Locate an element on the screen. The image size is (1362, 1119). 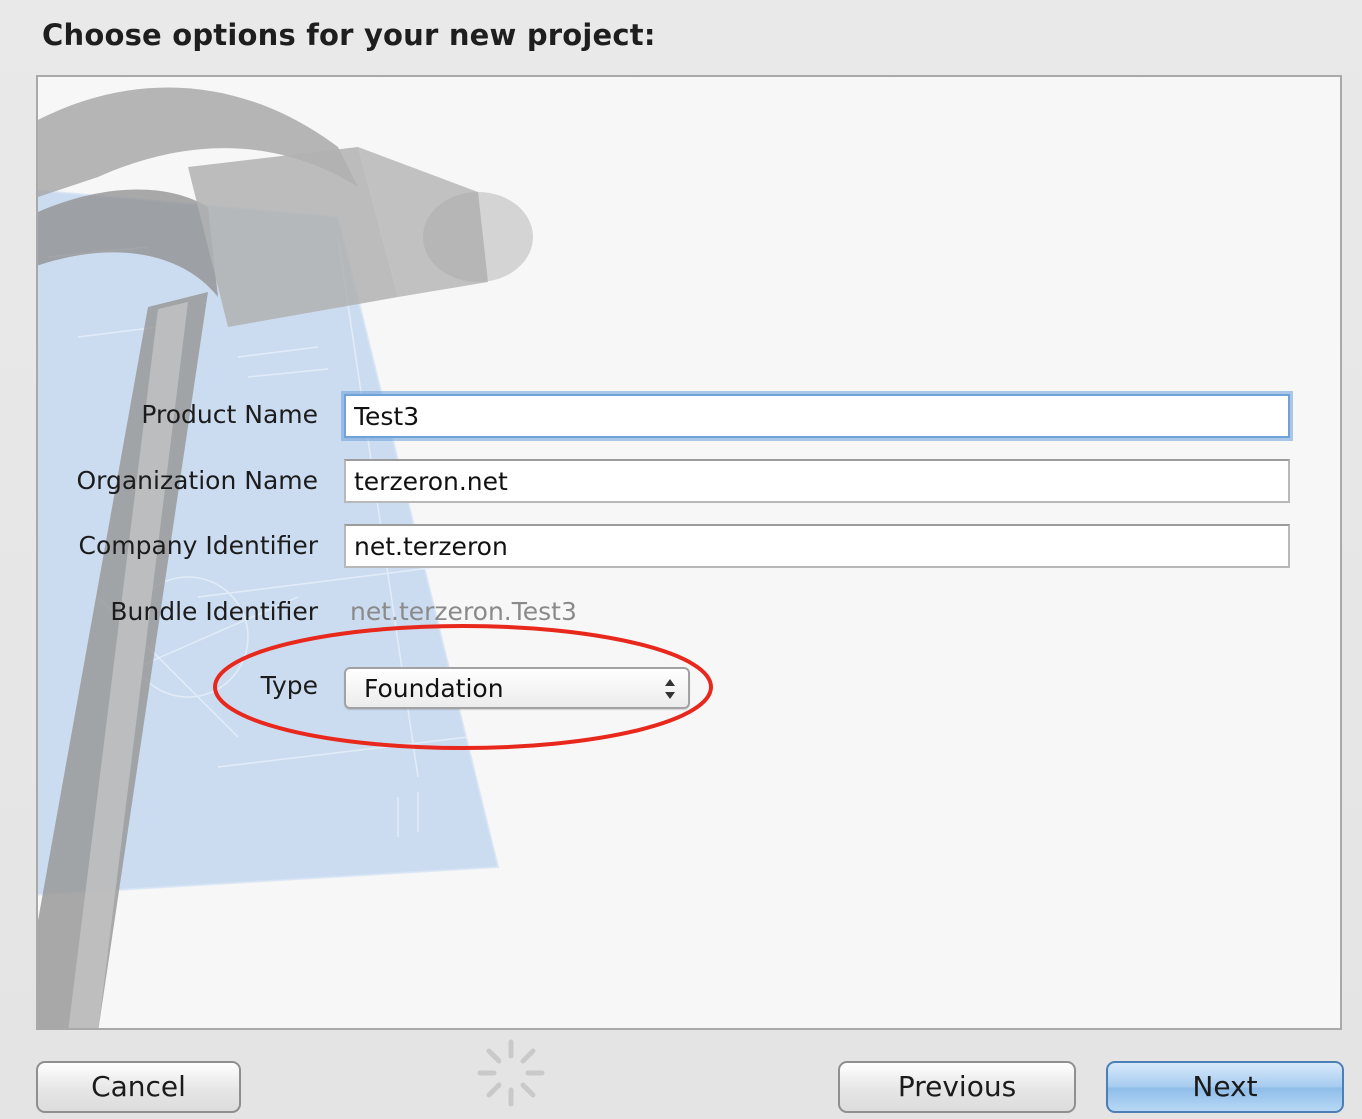
updown-chevron-icon is located at coordinates (670, 689).